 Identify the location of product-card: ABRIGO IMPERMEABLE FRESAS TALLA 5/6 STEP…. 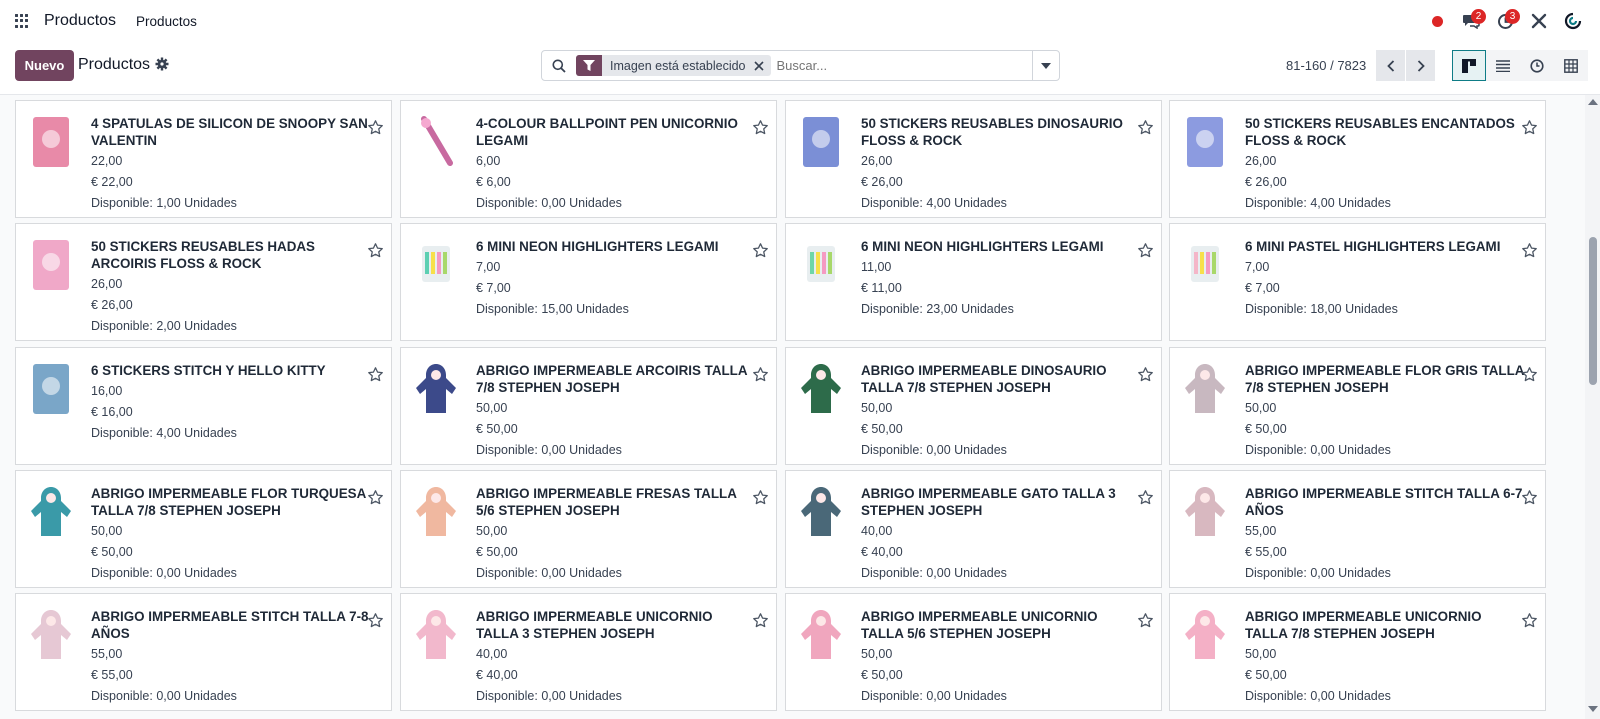
(588, 529).